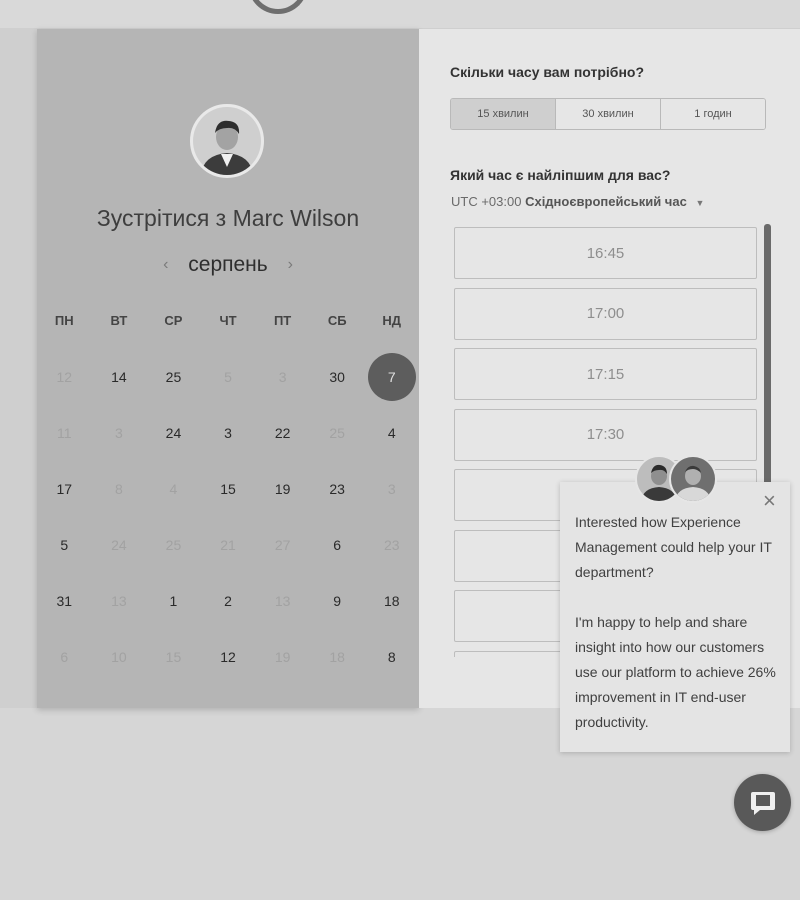 This screenshot has height=900, width=800. Describe the element at coordinates (605, 374) in the screenshot. I see `time-slot-button: 17:15` at that location.